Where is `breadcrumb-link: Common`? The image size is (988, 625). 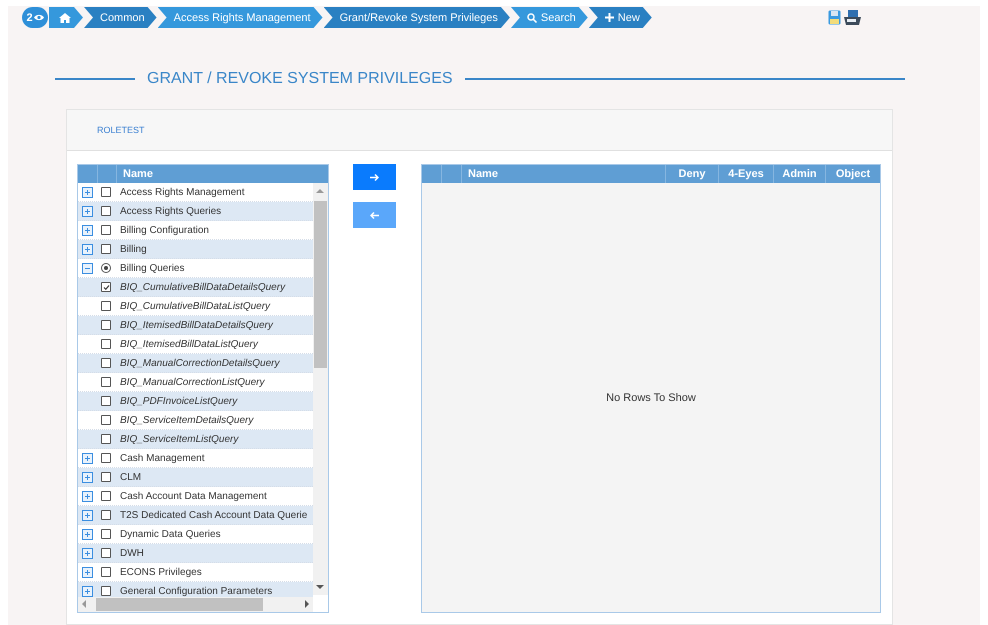
breadcrumb-link: Common is located at coordinates (120, 17).